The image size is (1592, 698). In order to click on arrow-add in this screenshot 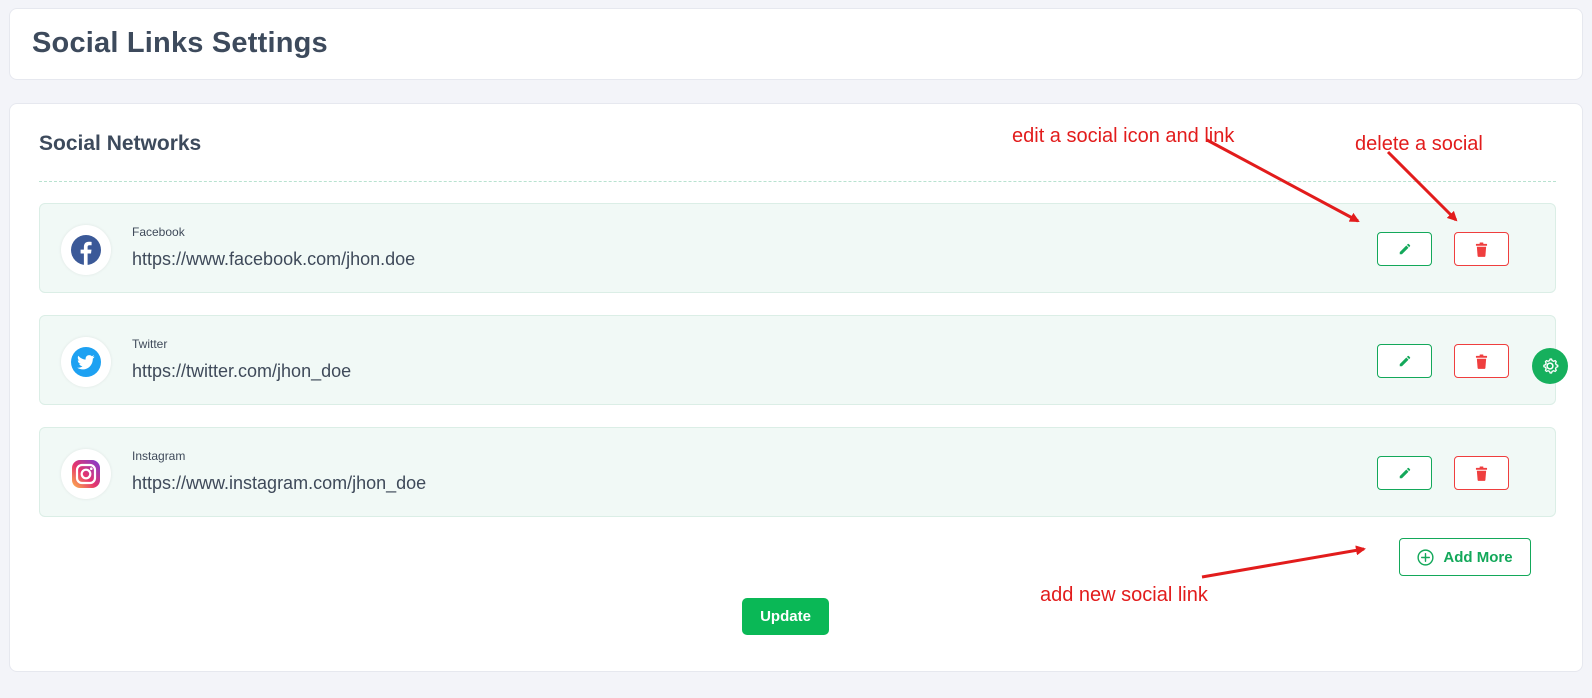, I will do `click(1283, 562)`.